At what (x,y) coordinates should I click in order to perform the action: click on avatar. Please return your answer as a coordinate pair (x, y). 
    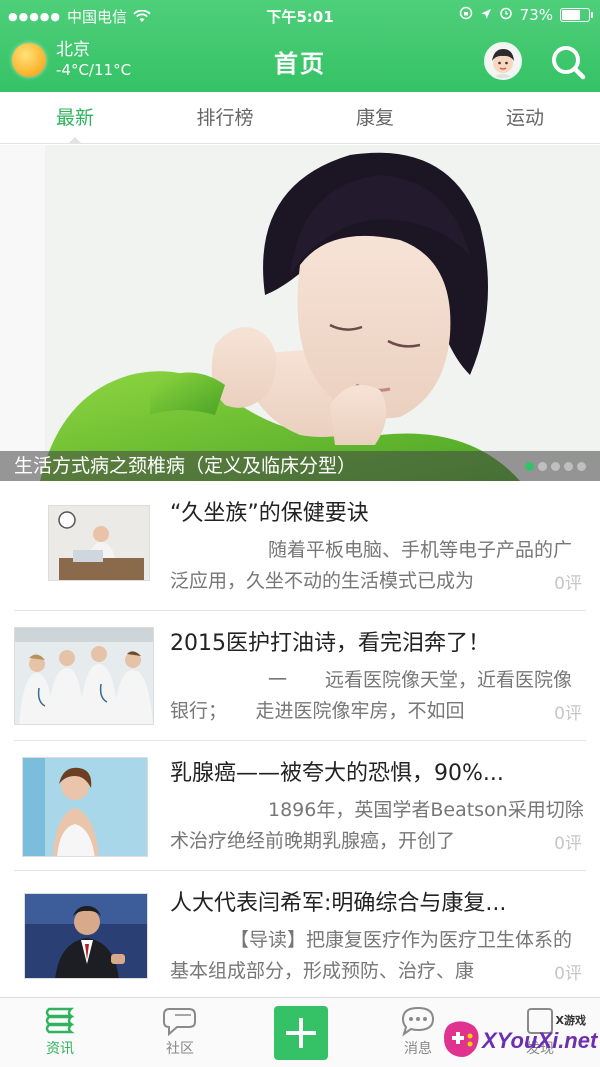
    Looking at the image, I should click on (503, 61).